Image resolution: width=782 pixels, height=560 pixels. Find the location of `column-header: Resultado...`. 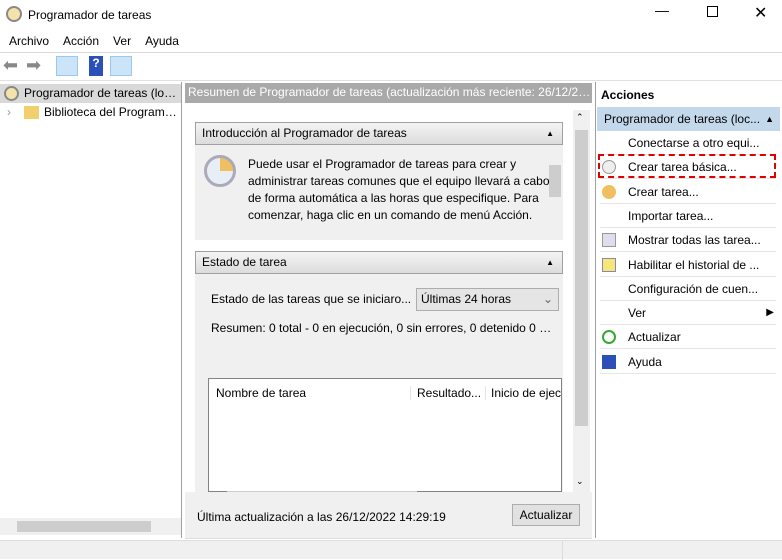

column-header: Resultado... is located at coordinates (446, 393).